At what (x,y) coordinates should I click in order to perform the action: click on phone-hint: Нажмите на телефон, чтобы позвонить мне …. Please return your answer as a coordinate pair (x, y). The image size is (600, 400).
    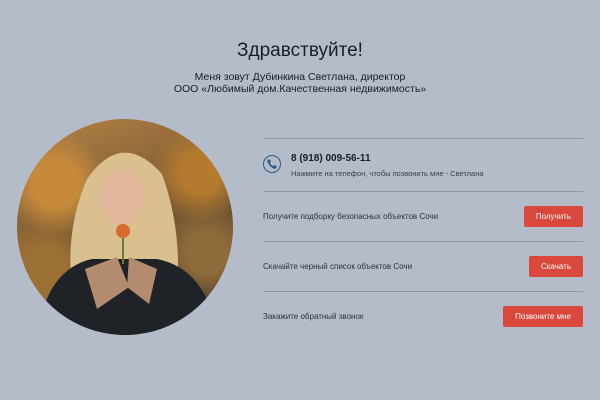
    Looking at the image, I should click on (387, 173).